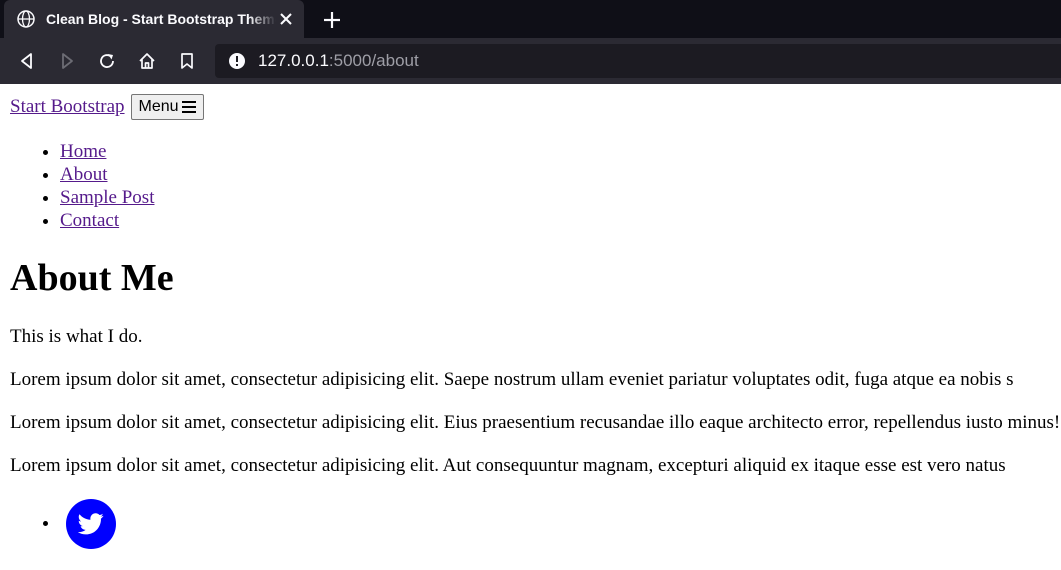  What do you see at coordinates (107, 61) in the screenshot?
I see `reload-icon` at bounding box center [107, 61].